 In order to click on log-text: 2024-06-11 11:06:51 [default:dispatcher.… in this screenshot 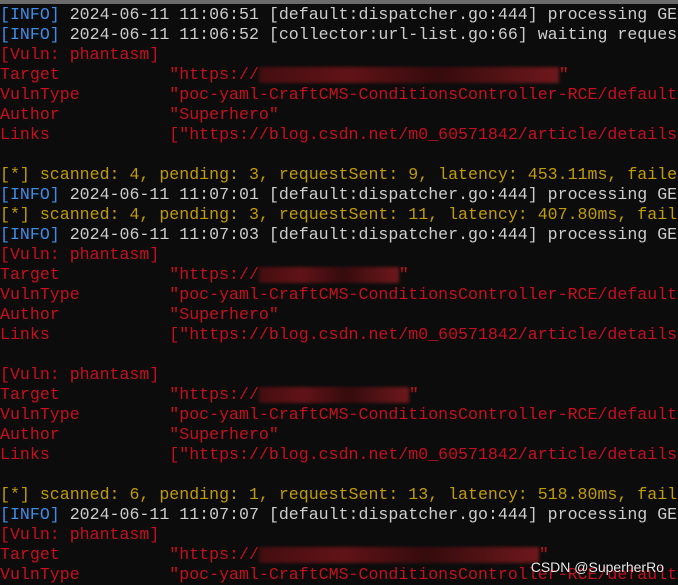, I will do `click(368, 14)`.